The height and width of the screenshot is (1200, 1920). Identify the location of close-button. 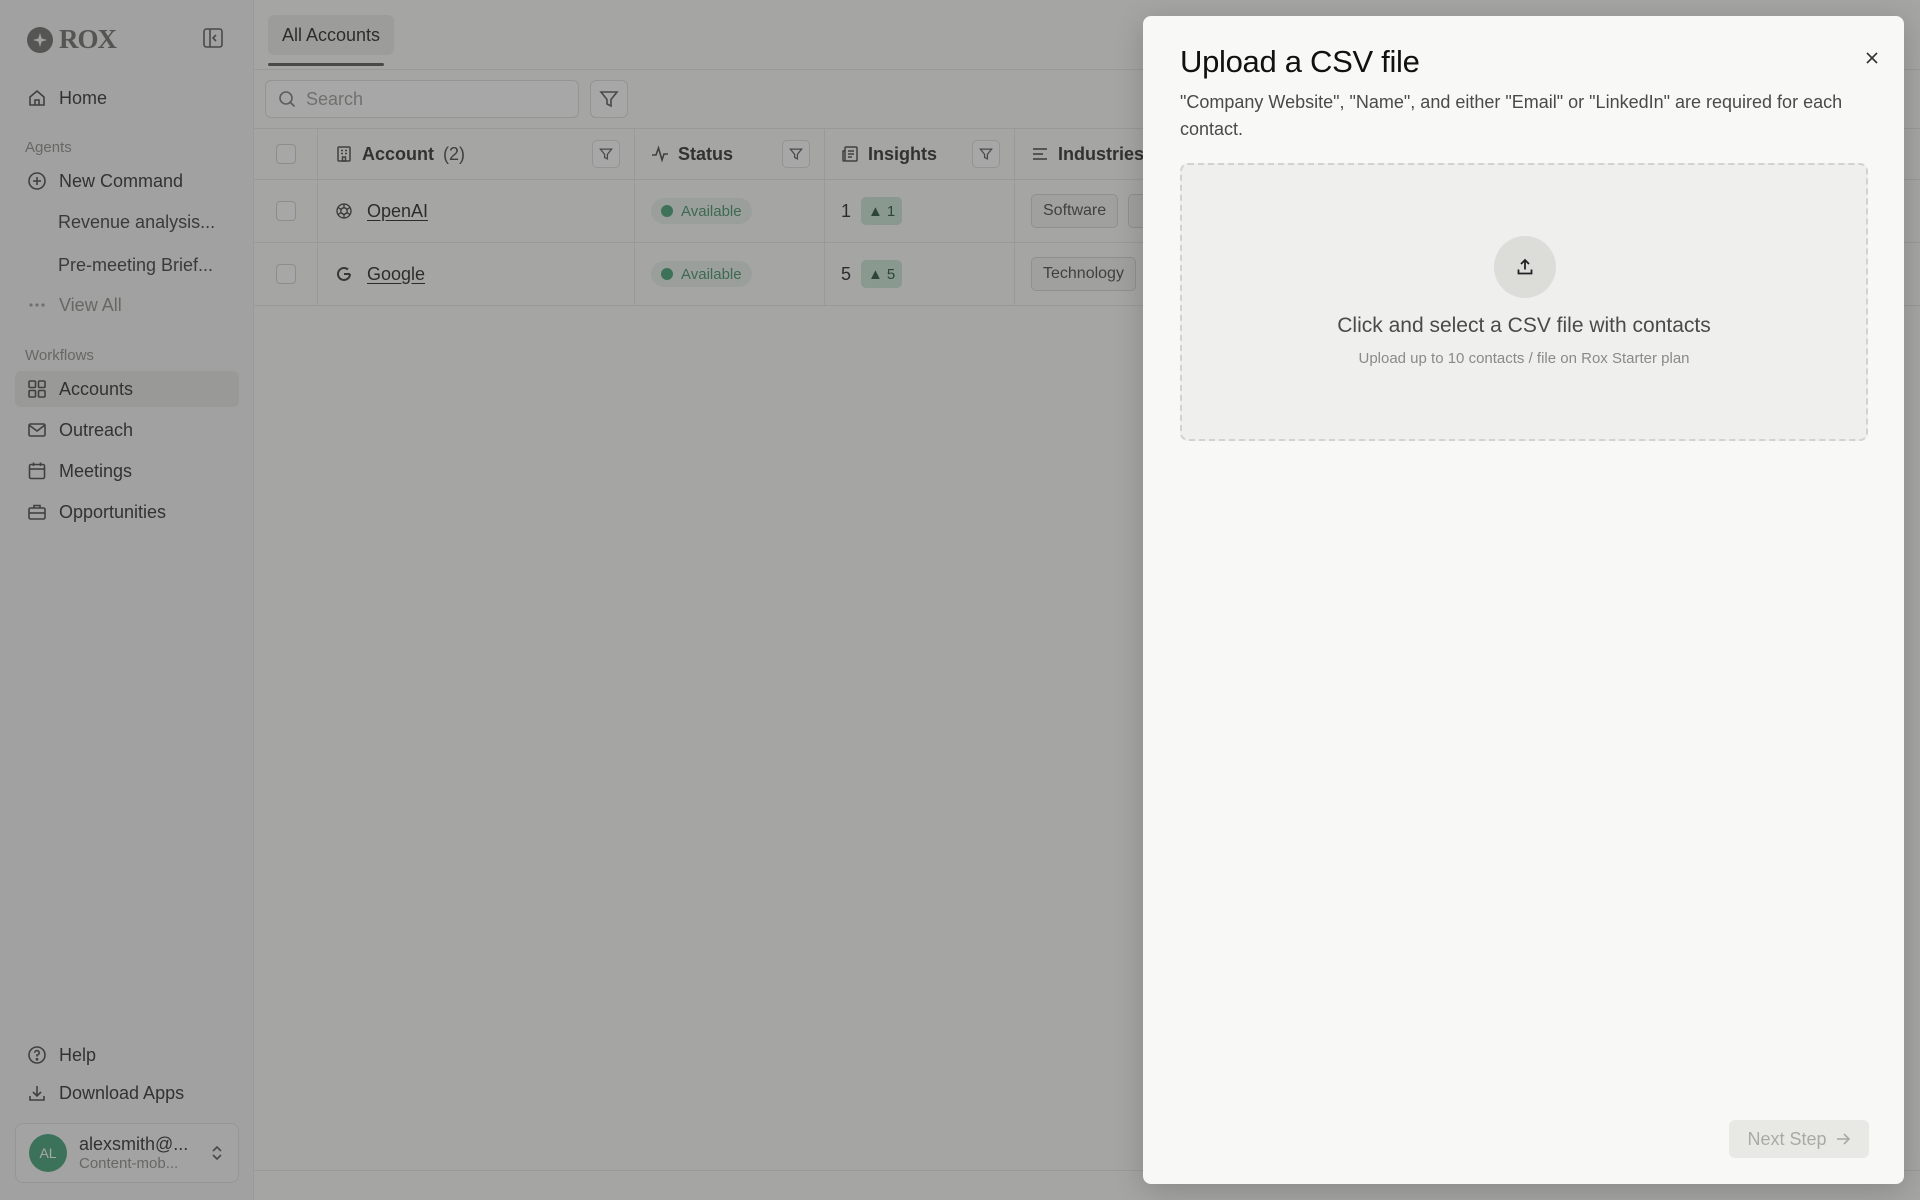
(1872, 58).